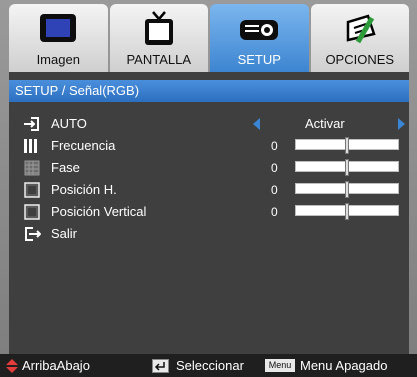  Describe the element at coordinates (274, 212) in the screenshot. I see `posicion-vertical-value: 0` at that location.